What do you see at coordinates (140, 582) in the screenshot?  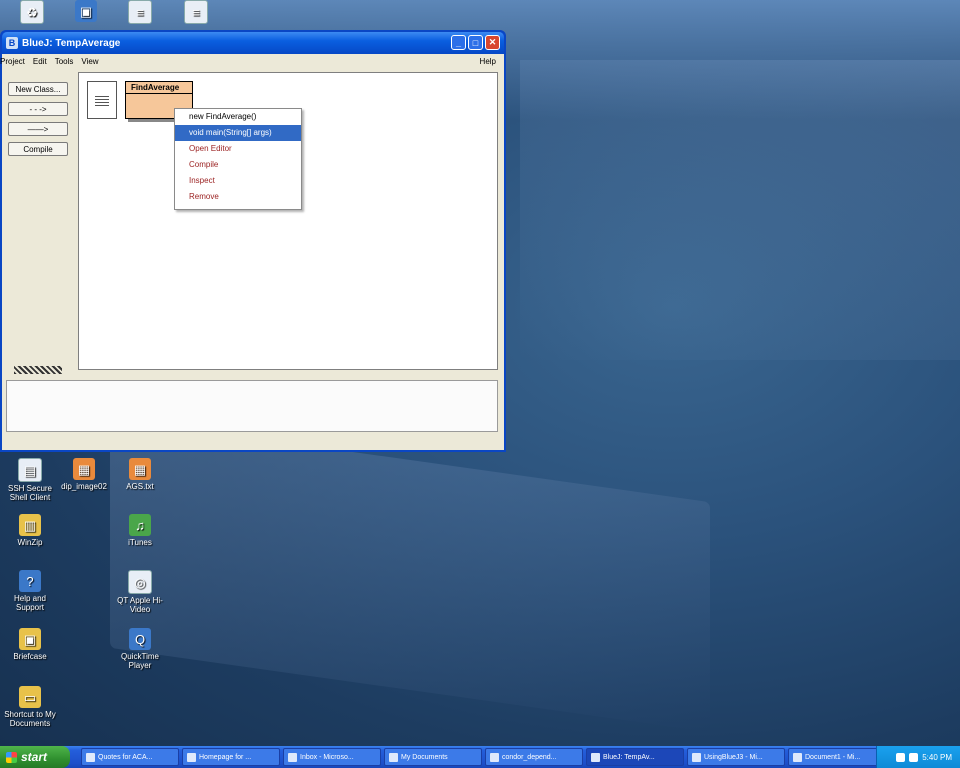 I see `quicktime-icon: ◎` at bounding box center [140, 582].